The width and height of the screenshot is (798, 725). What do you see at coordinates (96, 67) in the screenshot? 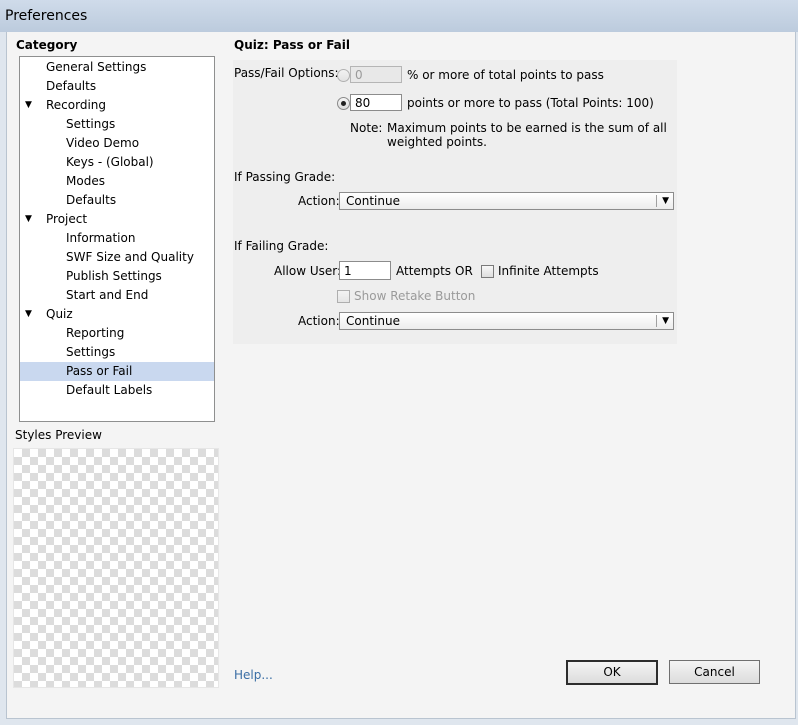
I see `tree-item-label: General Settings` at bounding box center [96, 67].